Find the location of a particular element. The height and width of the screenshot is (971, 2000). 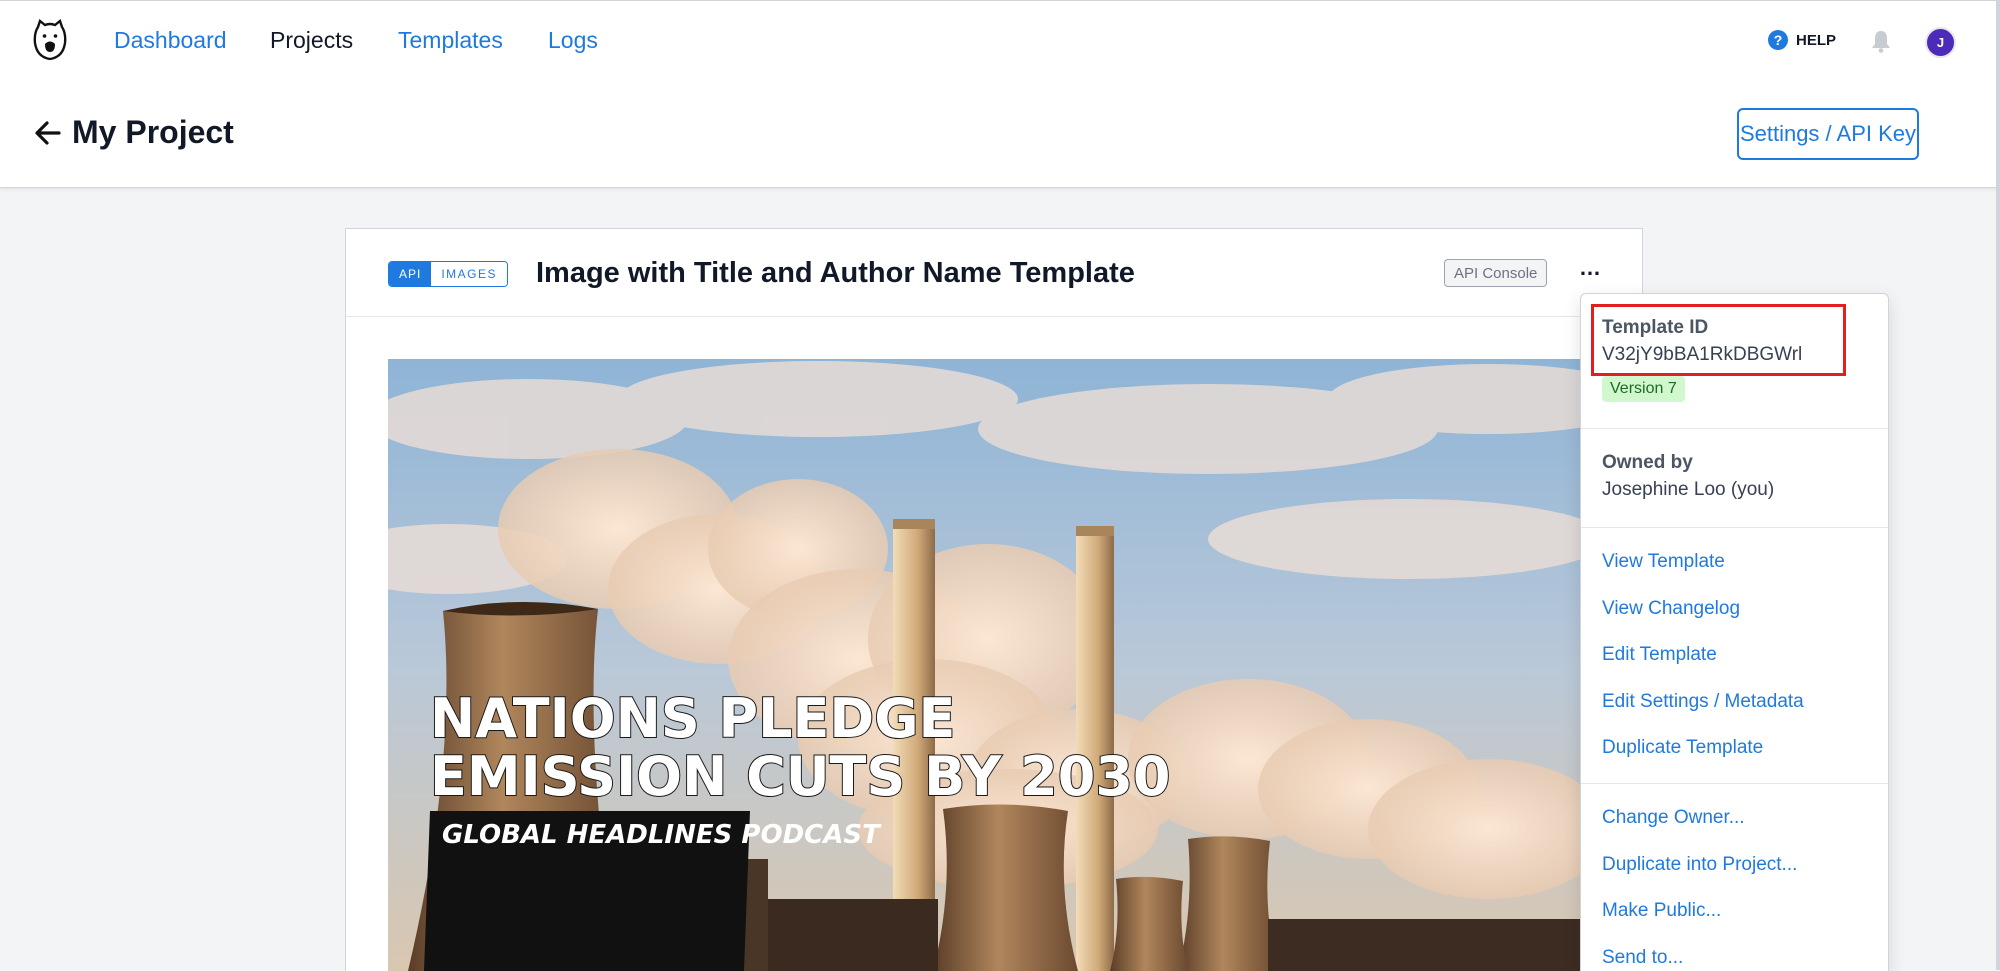

nav-dashboard: Dashboard is located at coordinates (170, 40).